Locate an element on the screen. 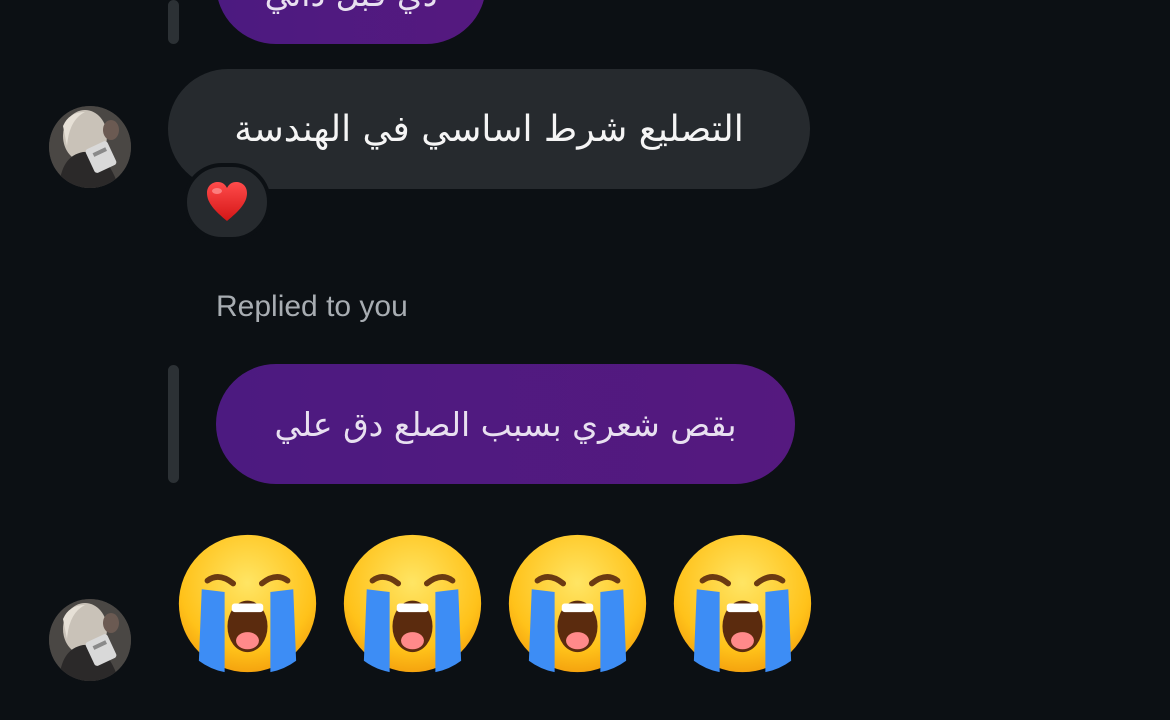  heart-emoji-icon is located at coordinates (227, 201).